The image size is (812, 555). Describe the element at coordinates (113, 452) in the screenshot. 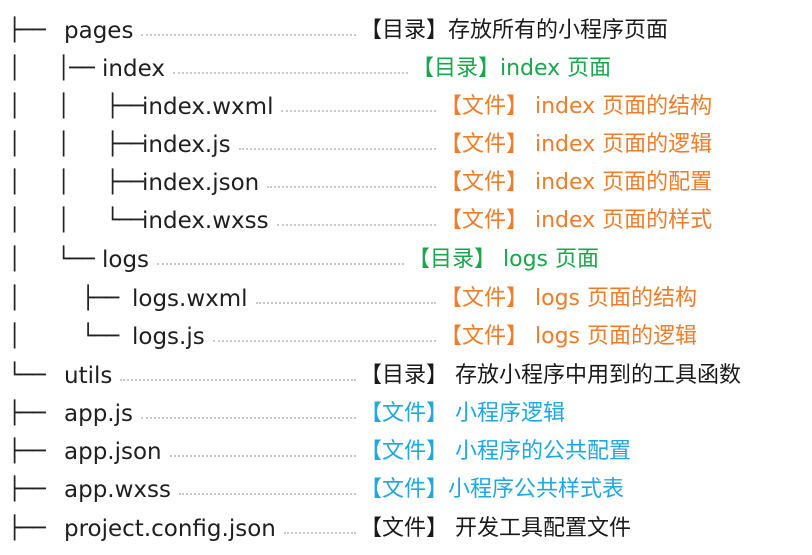

I see `tree-item-name: app.json` at that location.